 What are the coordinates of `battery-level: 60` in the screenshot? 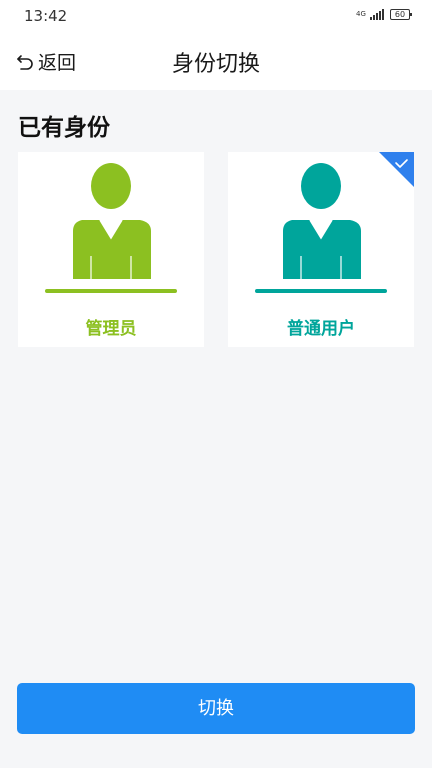 It's located at (400, 14).